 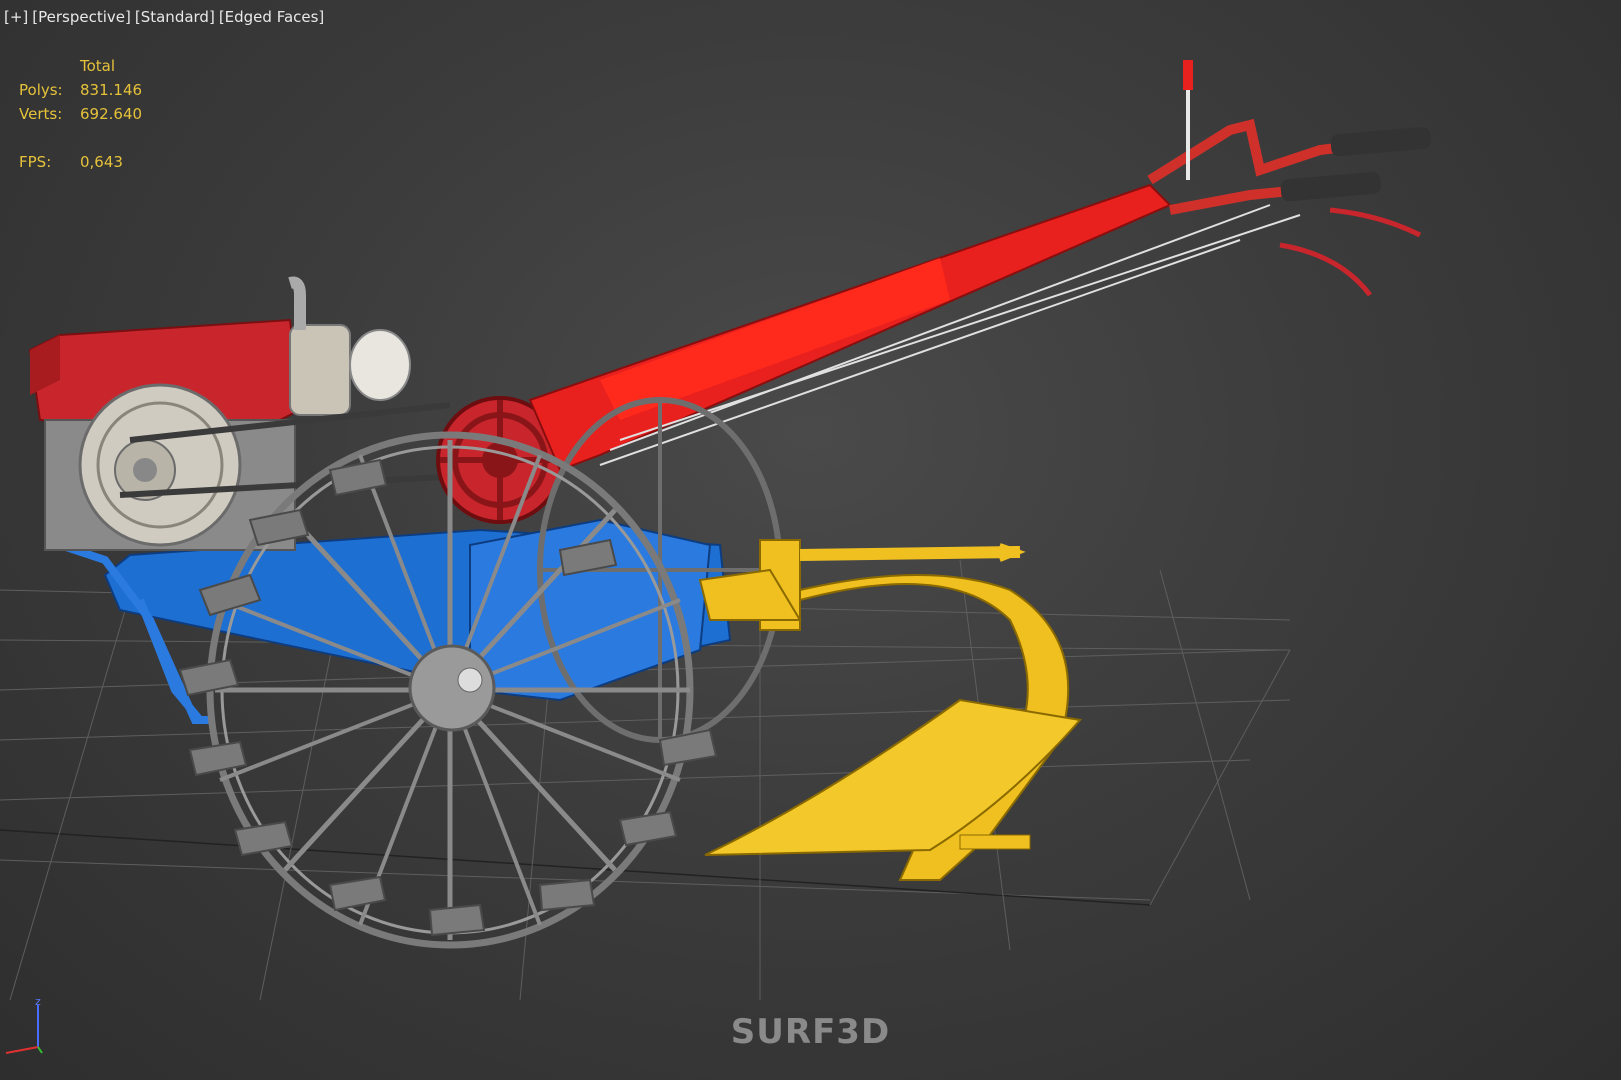 What do you see at coordinates (450, 690) in the screenshot?
I see `front-cage-wheel` at bounding box center [450, 690].